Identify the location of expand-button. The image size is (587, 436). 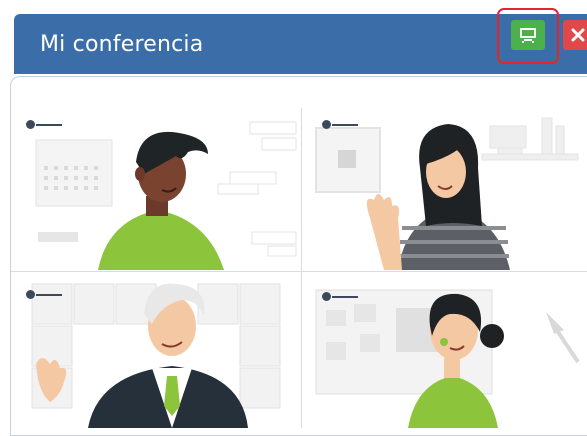
(528, 35).